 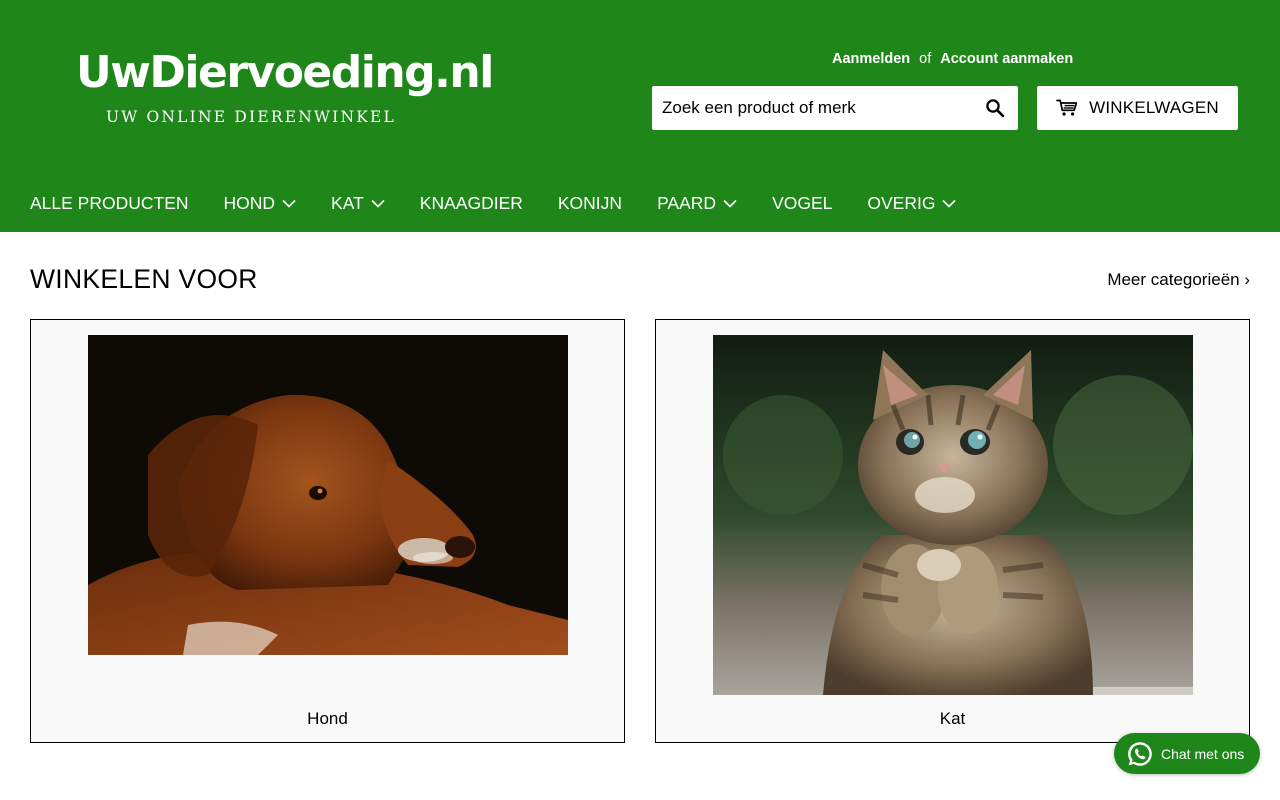 I want to click on account-links: Aanmelden of Account aanmaken, so click(x=952, y=59).